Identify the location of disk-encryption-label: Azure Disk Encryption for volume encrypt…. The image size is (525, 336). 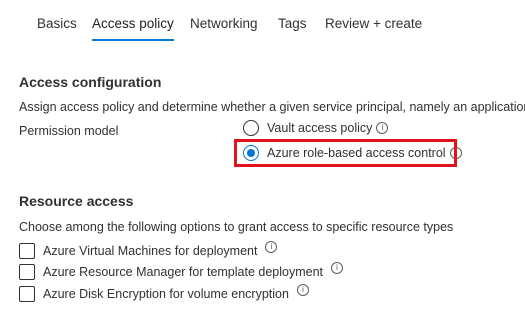
(166, 294).